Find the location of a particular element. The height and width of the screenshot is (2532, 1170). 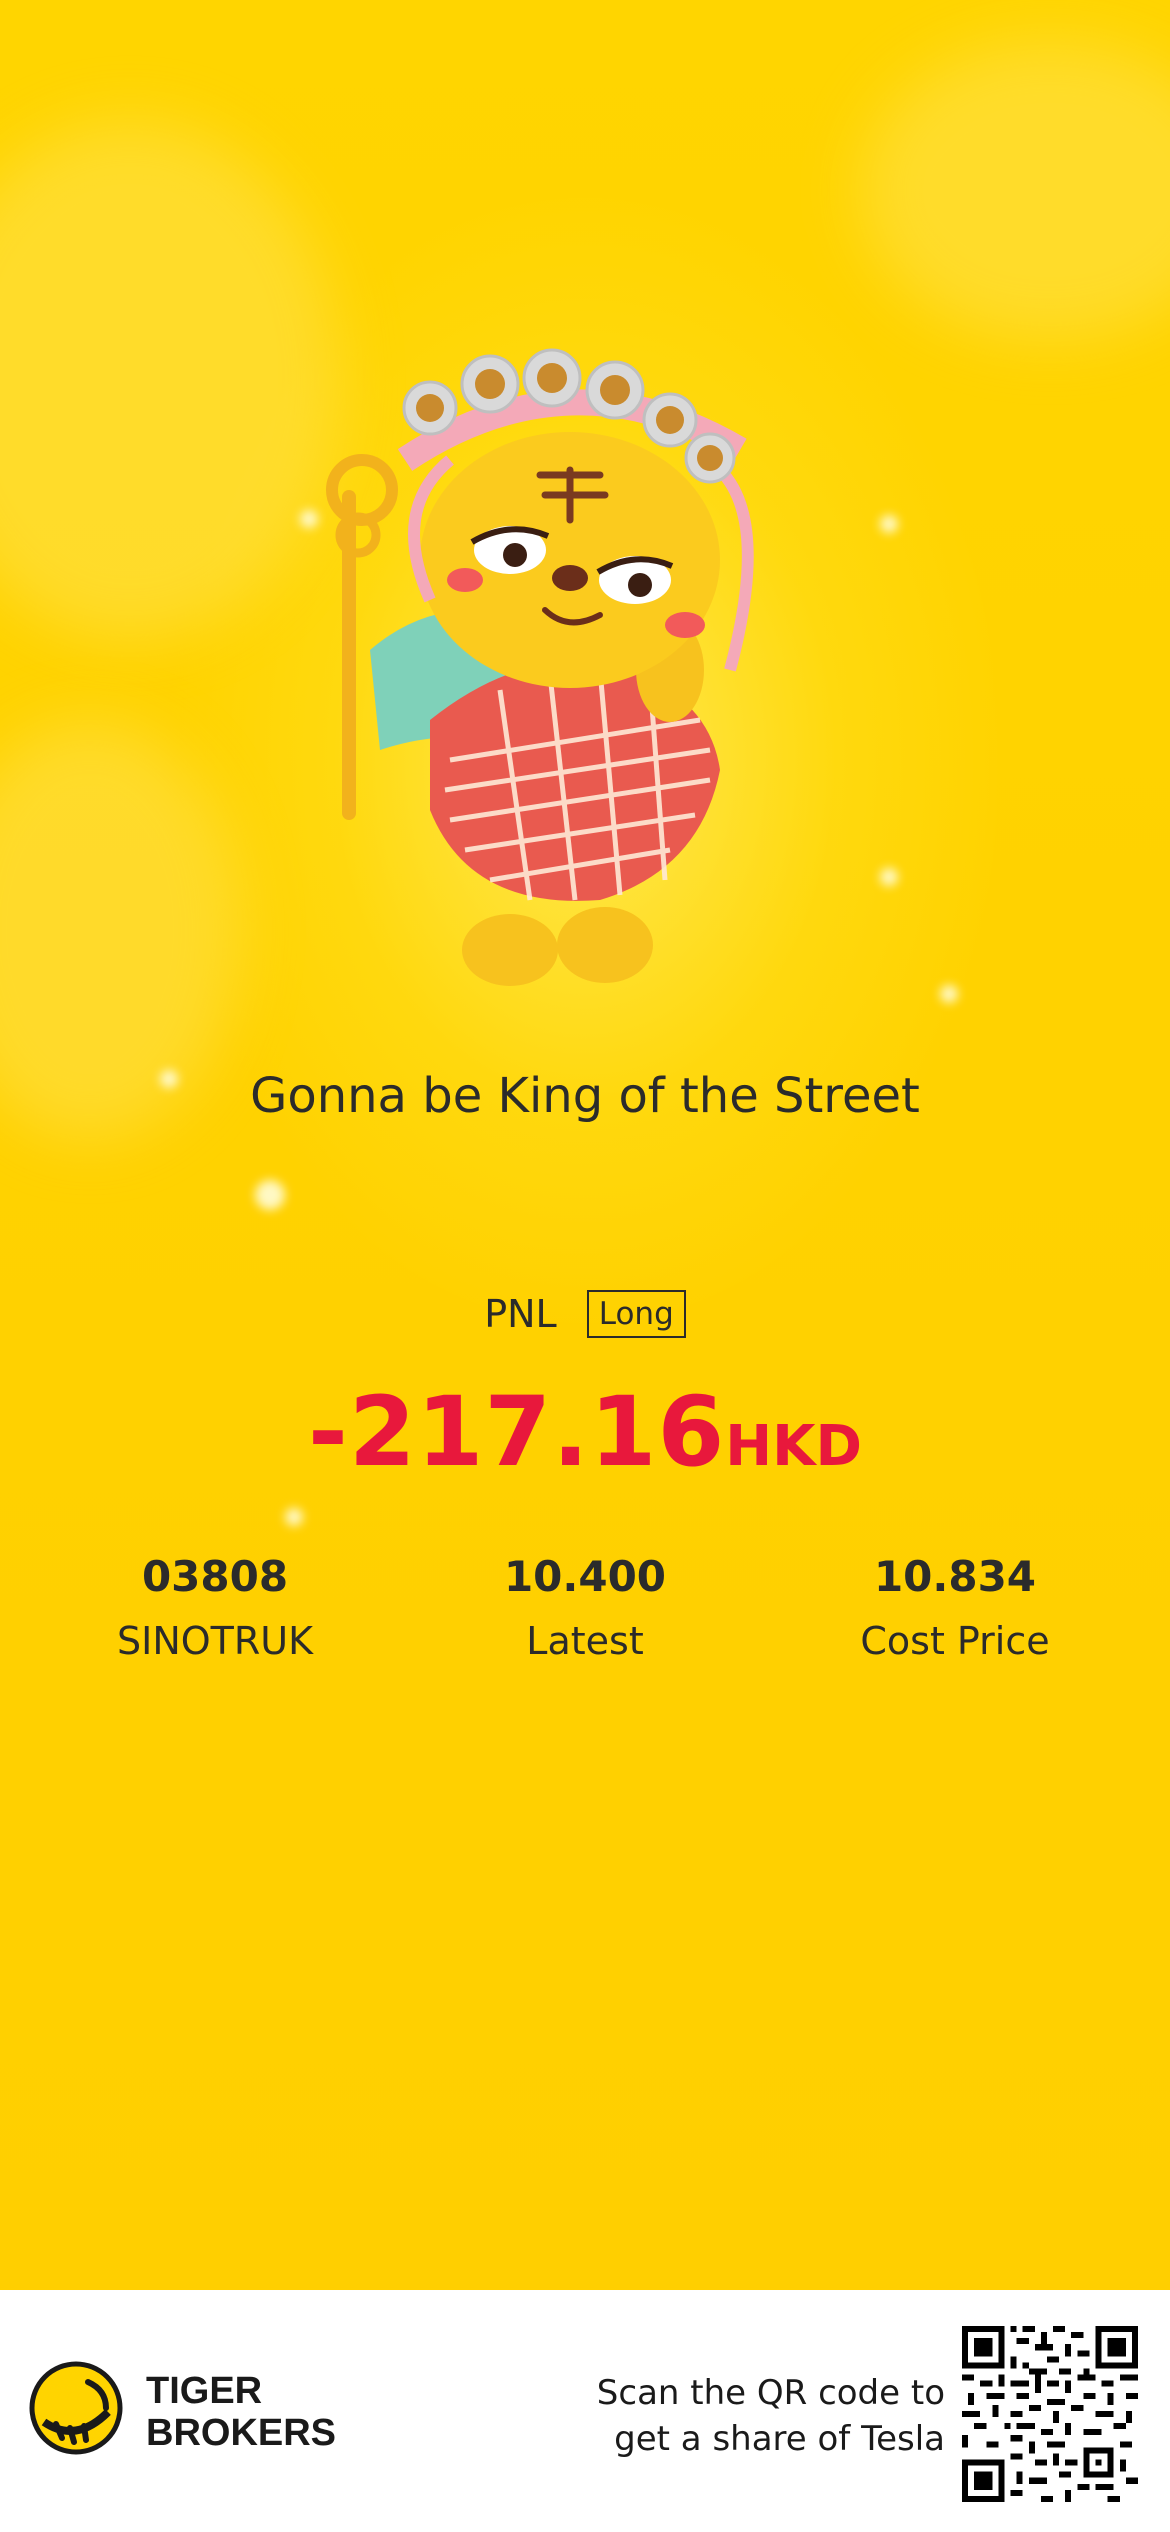

stock-name: SINOTRUK is located at coordinates (214, 1641).